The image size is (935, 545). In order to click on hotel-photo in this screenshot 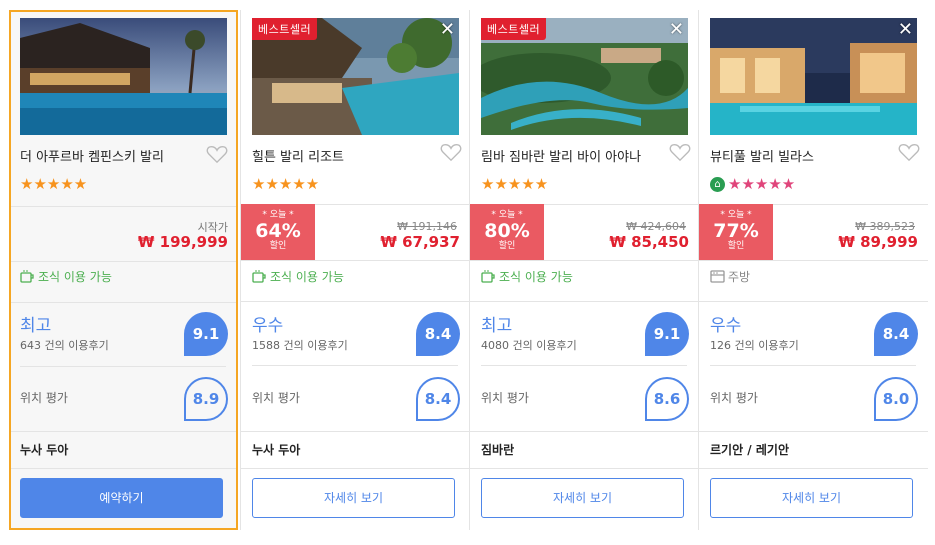, I will do `click(123, 76)`.